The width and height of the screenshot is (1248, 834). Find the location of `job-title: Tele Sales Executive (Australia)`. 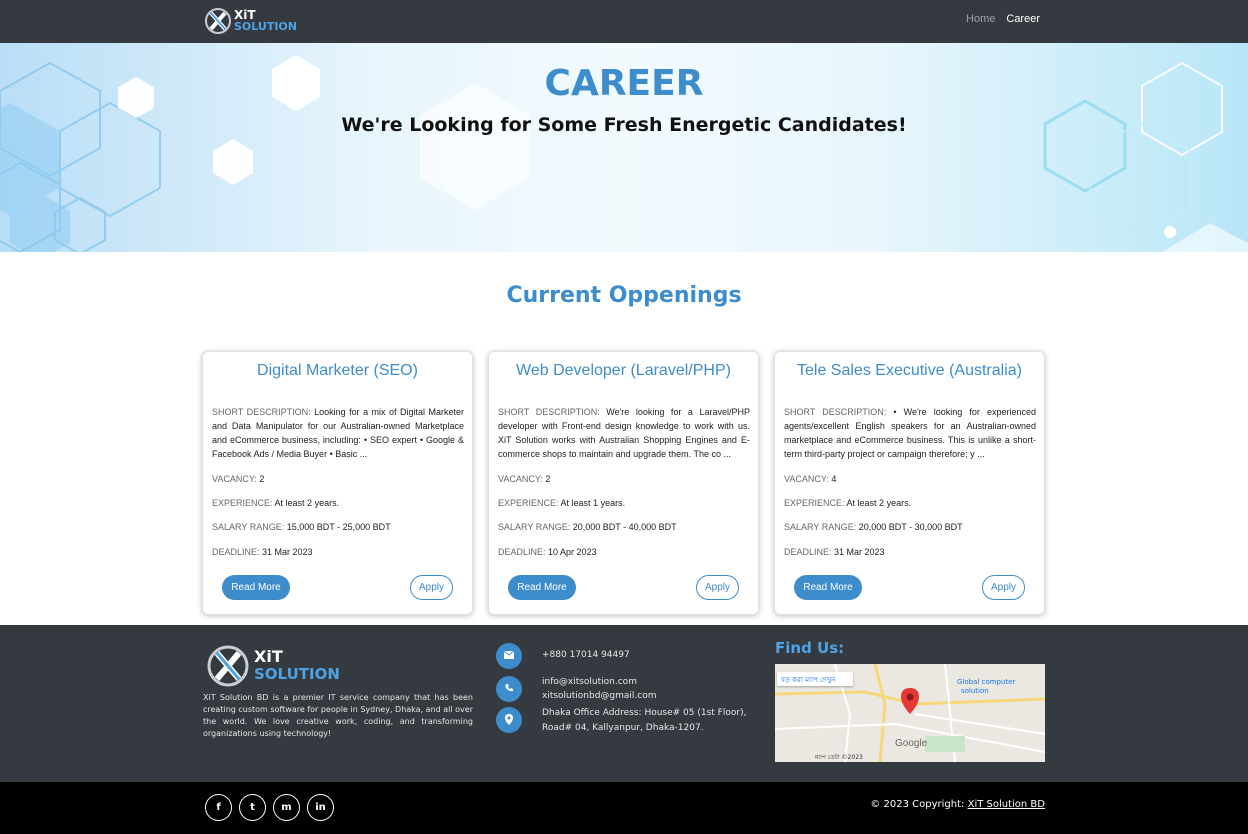

job-title: Tele Sales Executive (Australia) is located at coordinates (909, 370).